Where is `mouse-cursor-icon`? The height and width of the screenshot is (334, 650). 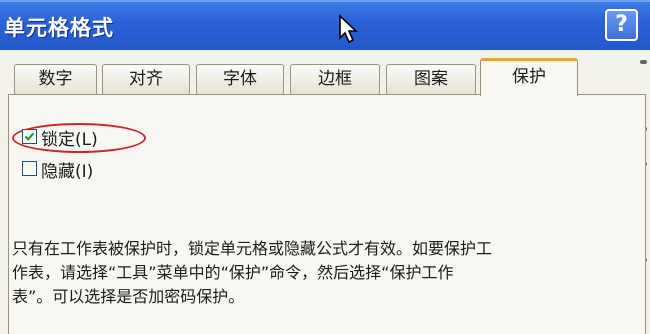 mouse-cursor-icon is located at coordinates (349, 29).